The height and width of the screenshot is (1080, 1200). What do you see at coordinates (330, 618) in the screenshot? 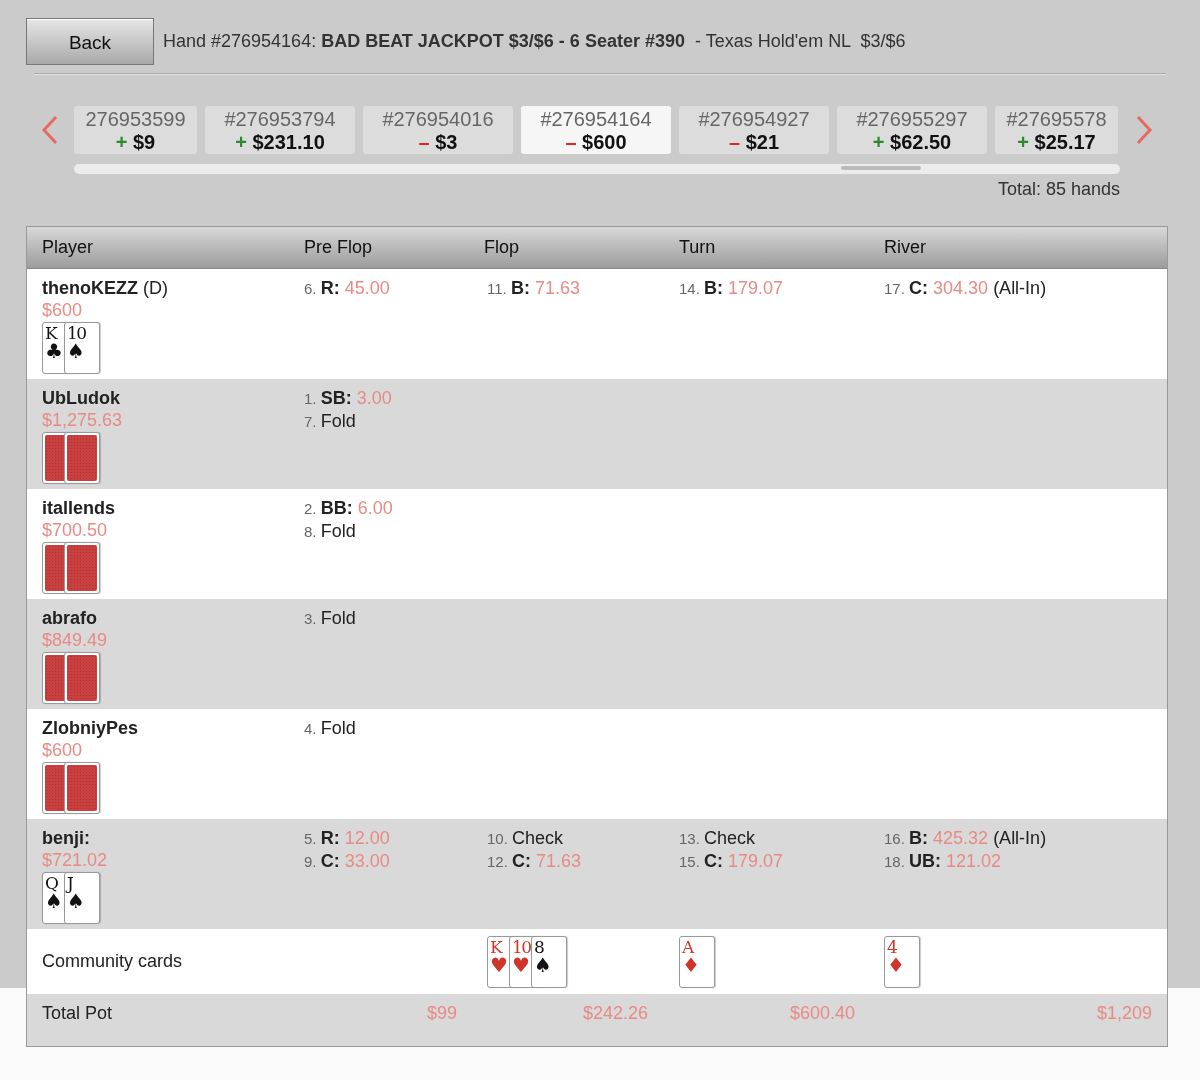
I see `action-entry: 3. Fold` at bounding box center [330, 618].